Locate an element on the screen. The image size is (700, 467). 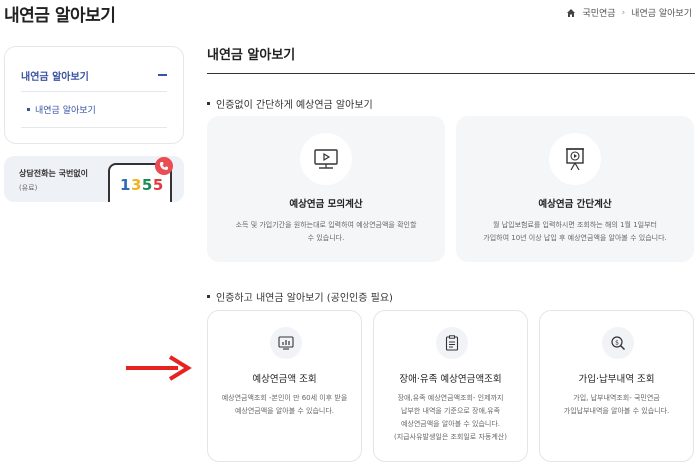
sidebar-menu: 내연금 알아보기 내연금 알아보기 is located at coordinates (94, 95).